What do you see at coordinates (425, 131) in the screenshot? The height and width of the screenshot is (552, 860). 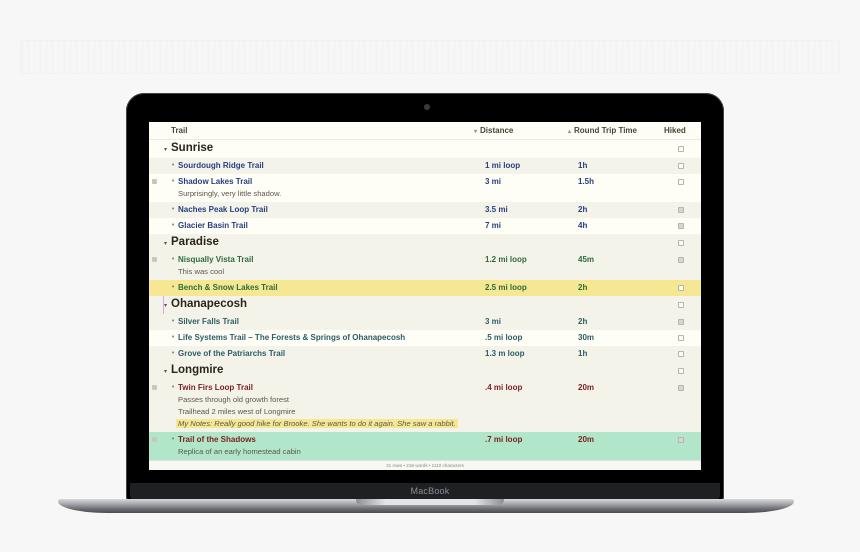 I see `column-header: Trail ▾ Distance ▴ Round Trip Time Hiked` at bounding box center [425, 131].